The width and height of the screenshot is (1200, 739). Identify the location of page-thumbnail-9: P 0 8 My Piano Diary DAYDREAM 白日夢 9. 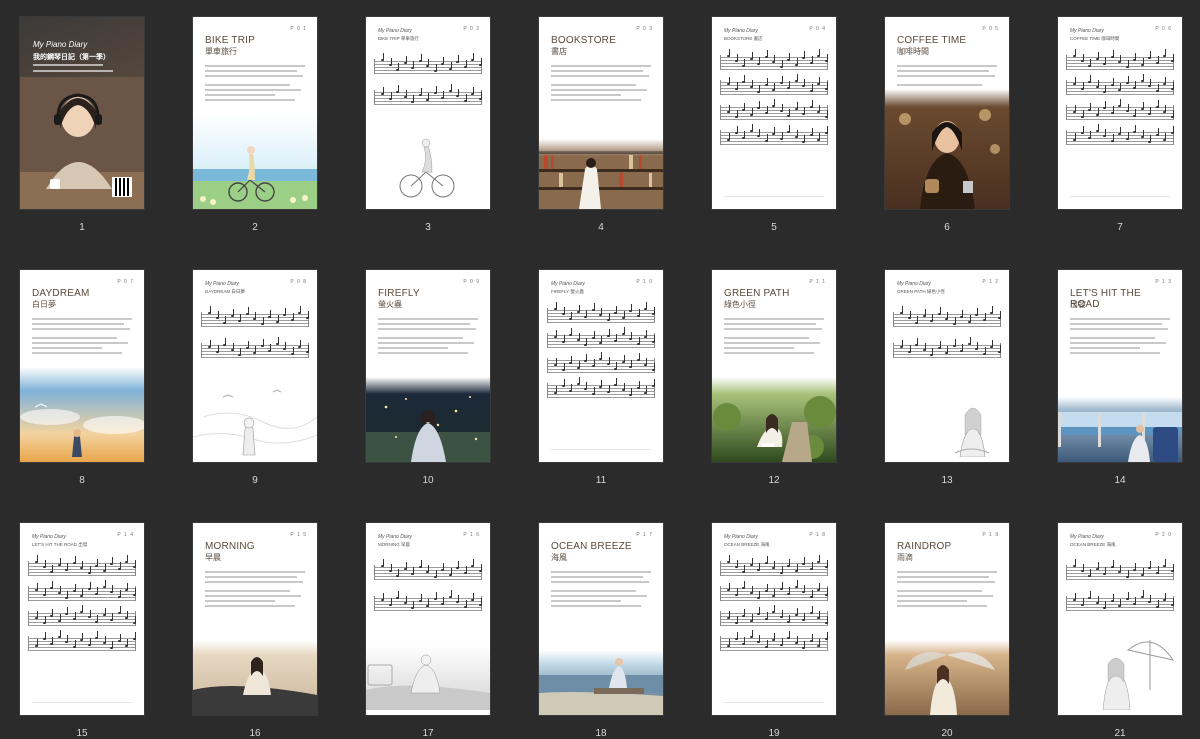
(255, 378).